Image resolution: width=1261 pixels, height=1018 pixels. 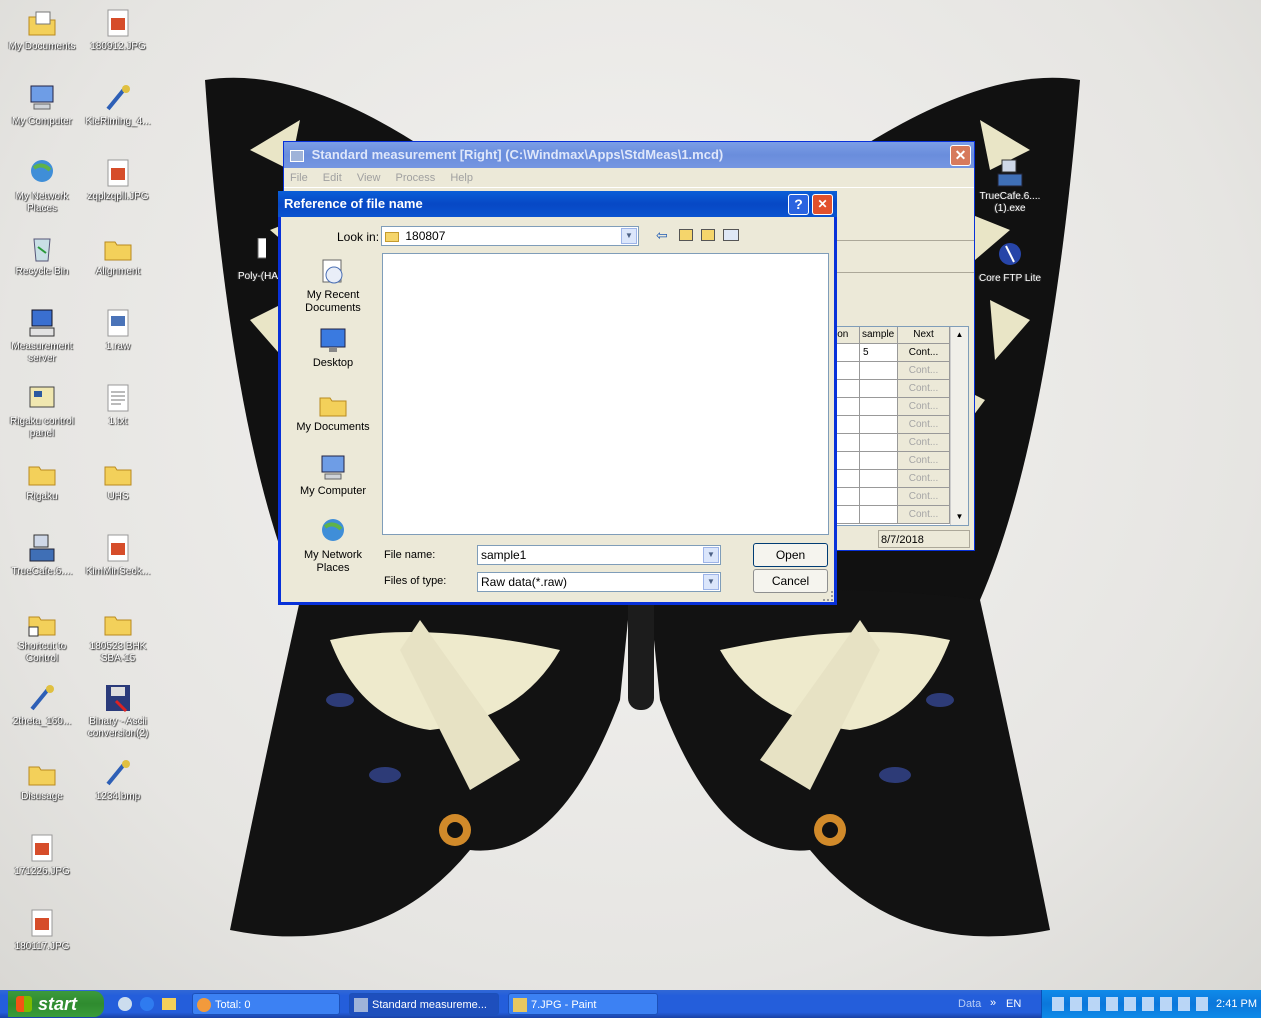 What do you see at coordinates (510, 236) in the screenshot?
I see `look-in-dropdown: 180807 ▼` at bounding box center [510, 236].